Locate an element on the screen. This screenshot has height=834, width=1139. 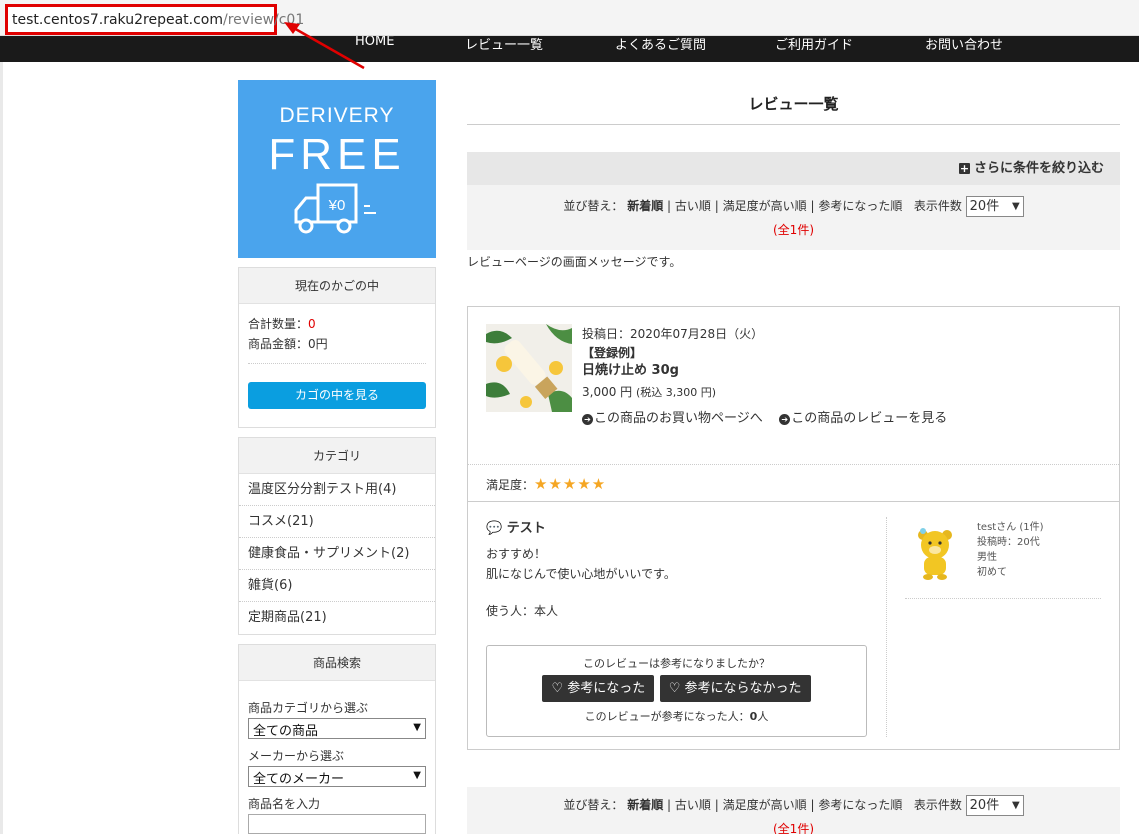
review-content: 💬 テスト おすすめ！ 肌になじんで使い心地がいいです。 使う人：本人 is located at coordinates (676, 568).